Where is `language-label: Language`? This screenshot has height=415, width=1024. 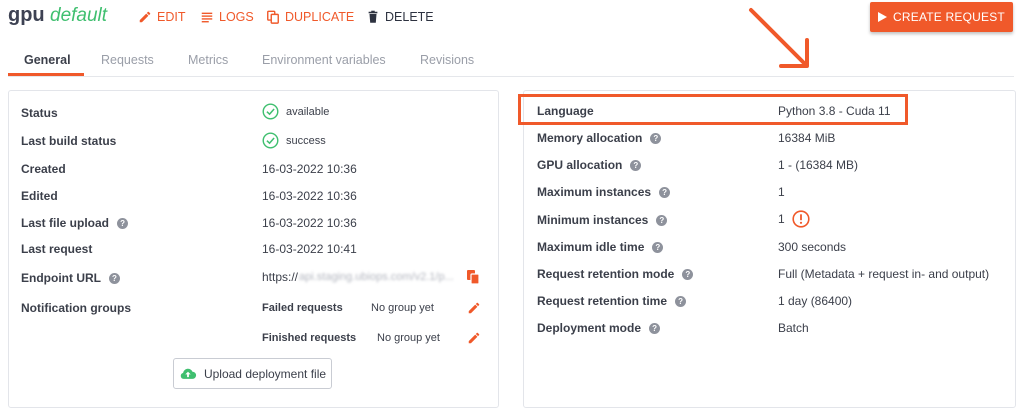 language-label: Language is located at coordinates (565, 111).